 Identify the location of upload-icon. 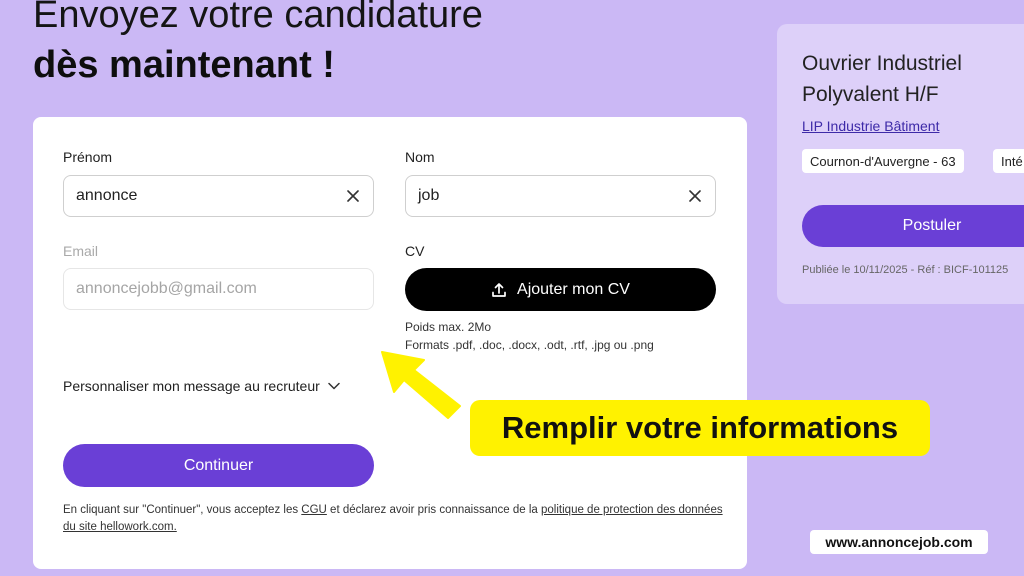
(499, 289).